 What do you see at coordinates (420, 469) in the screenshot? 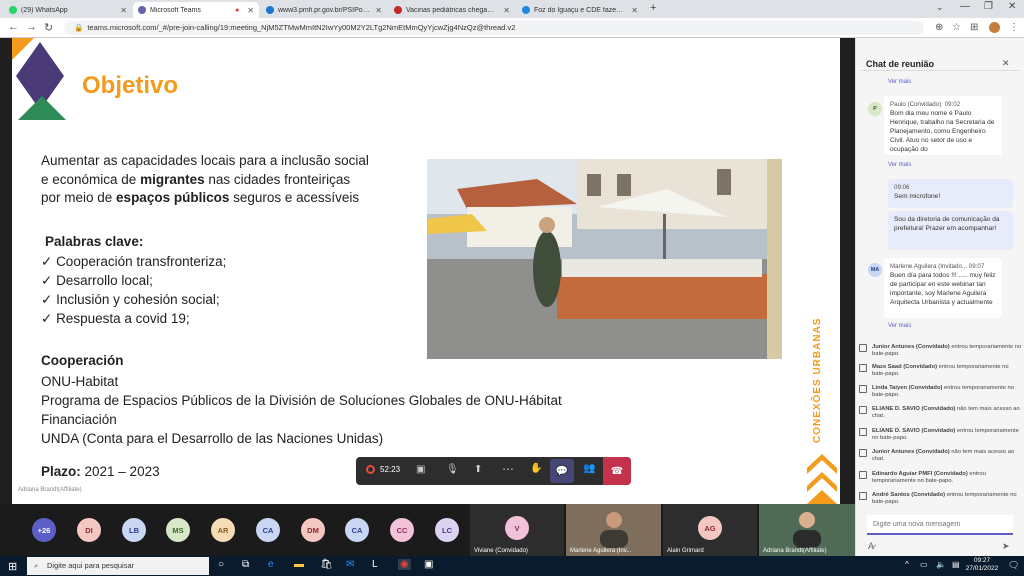
I see `camera-off-icon: ▣` at bounding box center [420, 469].